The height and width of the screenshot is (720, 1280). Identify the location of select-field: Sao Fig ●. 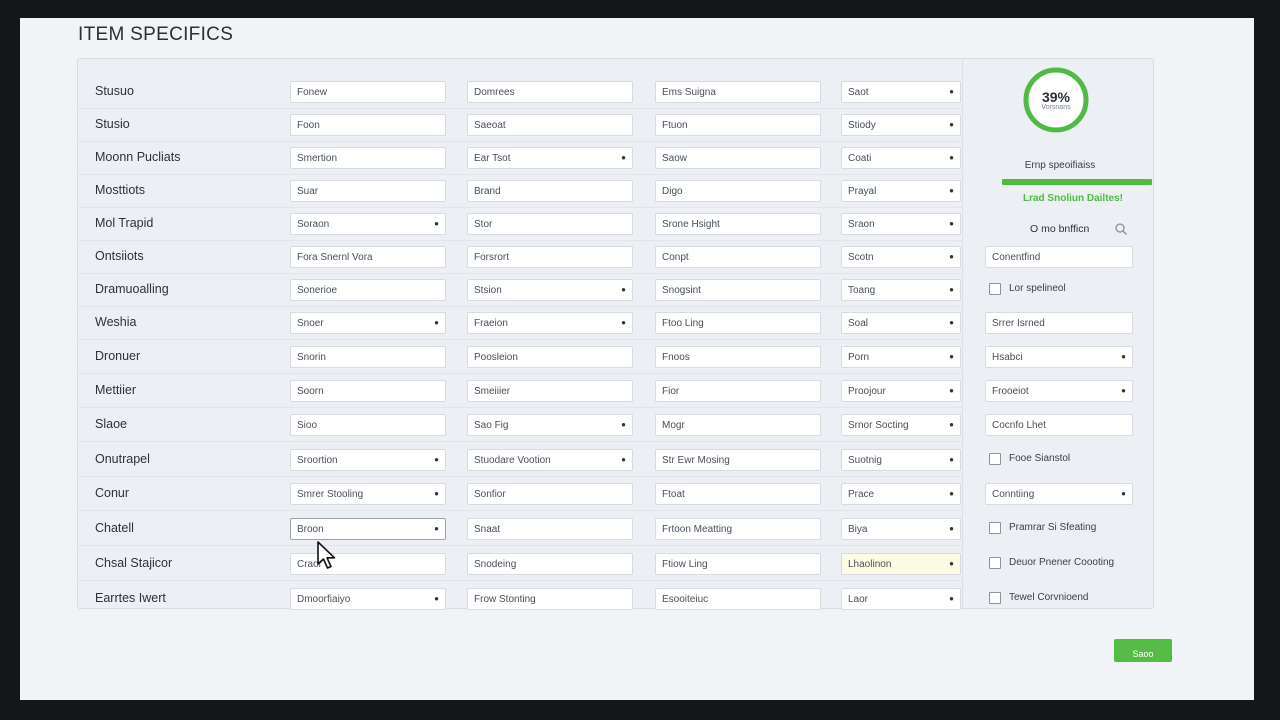
(550, 425).